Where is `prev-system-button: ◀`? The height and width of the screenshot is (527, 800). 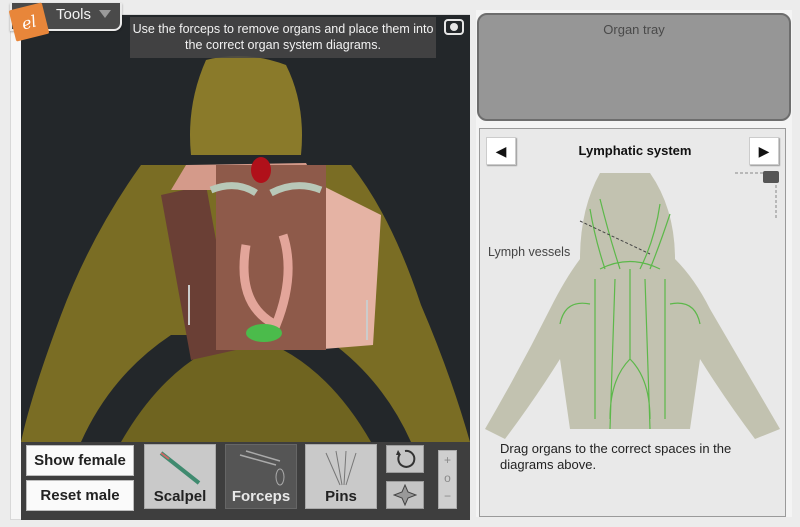 prev-system-button: ◀ is located at coordinates (501, 151).